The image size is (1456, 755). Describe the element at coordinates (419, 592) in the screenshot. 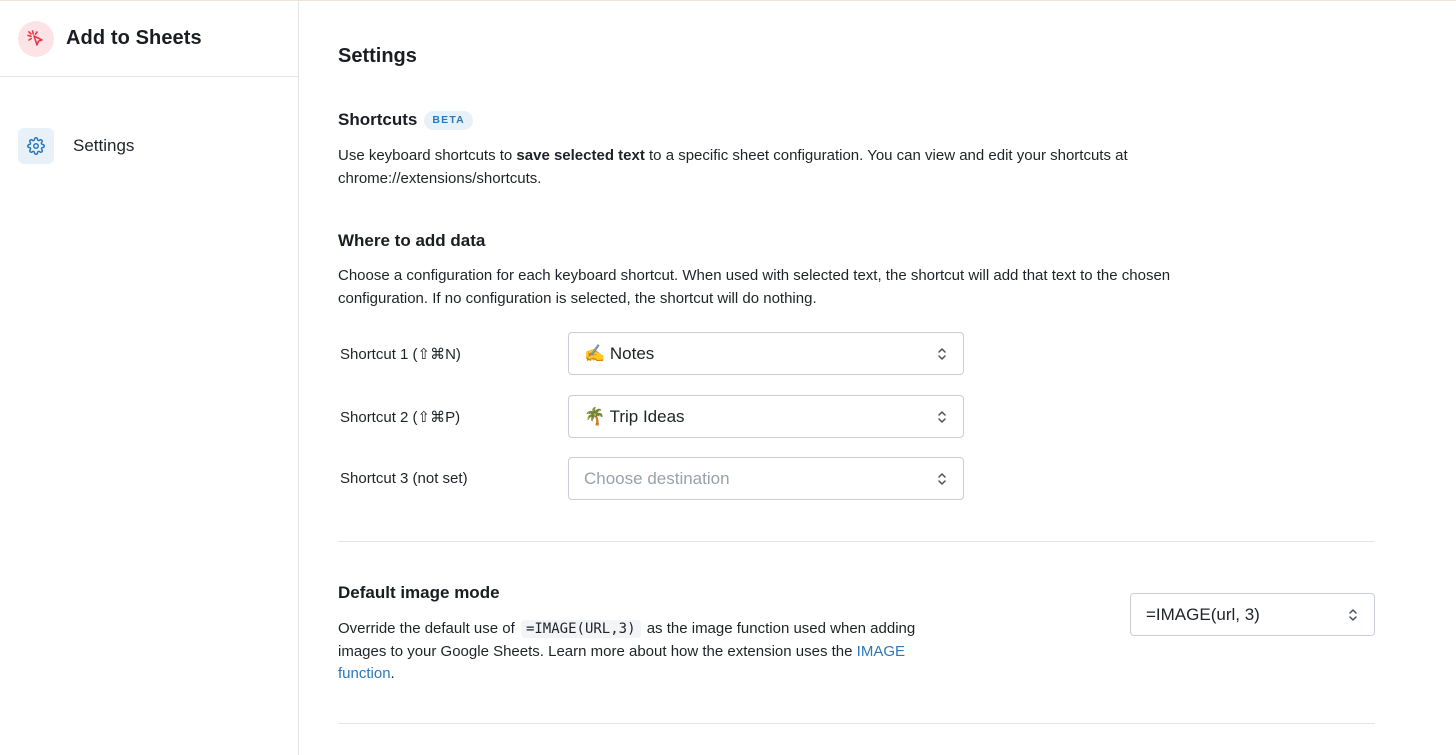

I see `image-mode-heading: Default image mode` at that location.